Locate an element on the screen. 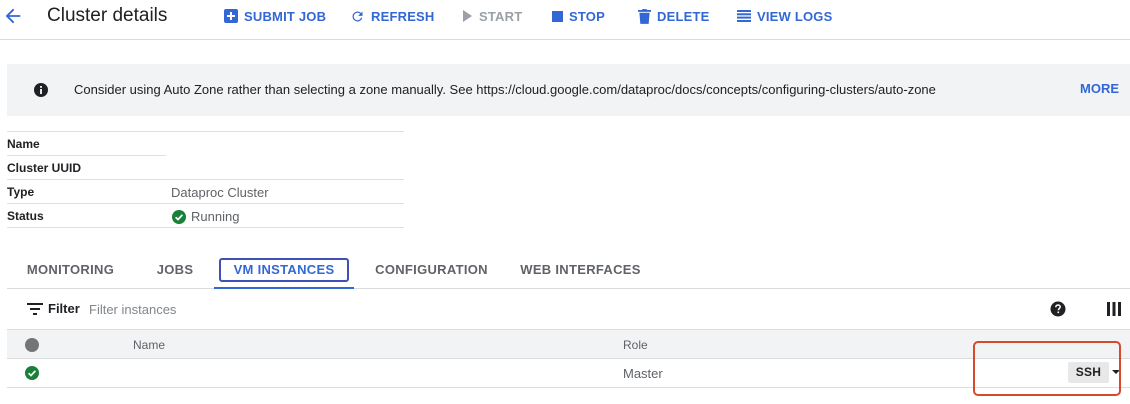  filter-icon is located at coordinates (35, 309).